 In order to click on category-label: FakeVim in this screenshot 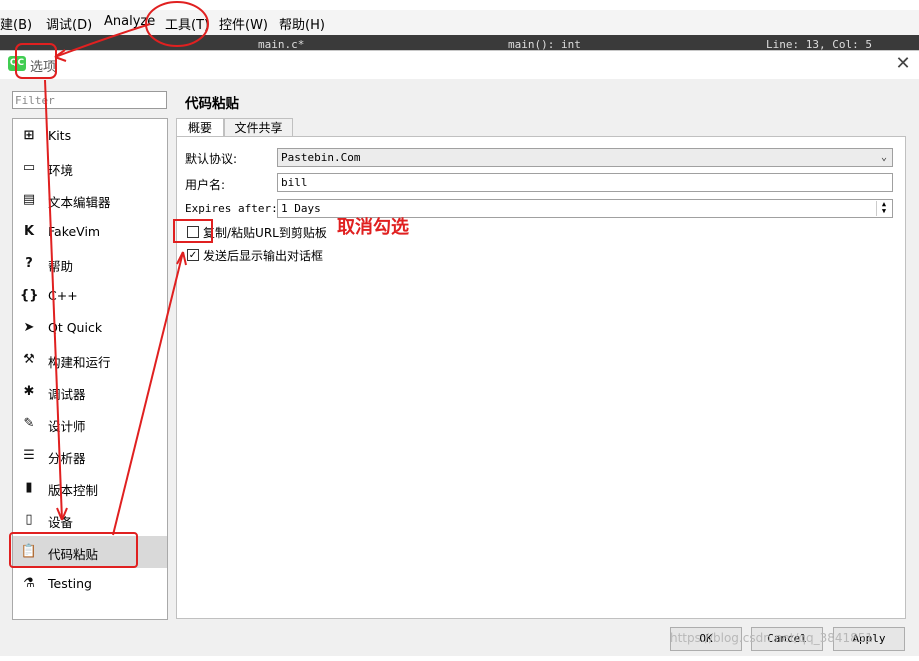, I will do `click(74, 231)`.